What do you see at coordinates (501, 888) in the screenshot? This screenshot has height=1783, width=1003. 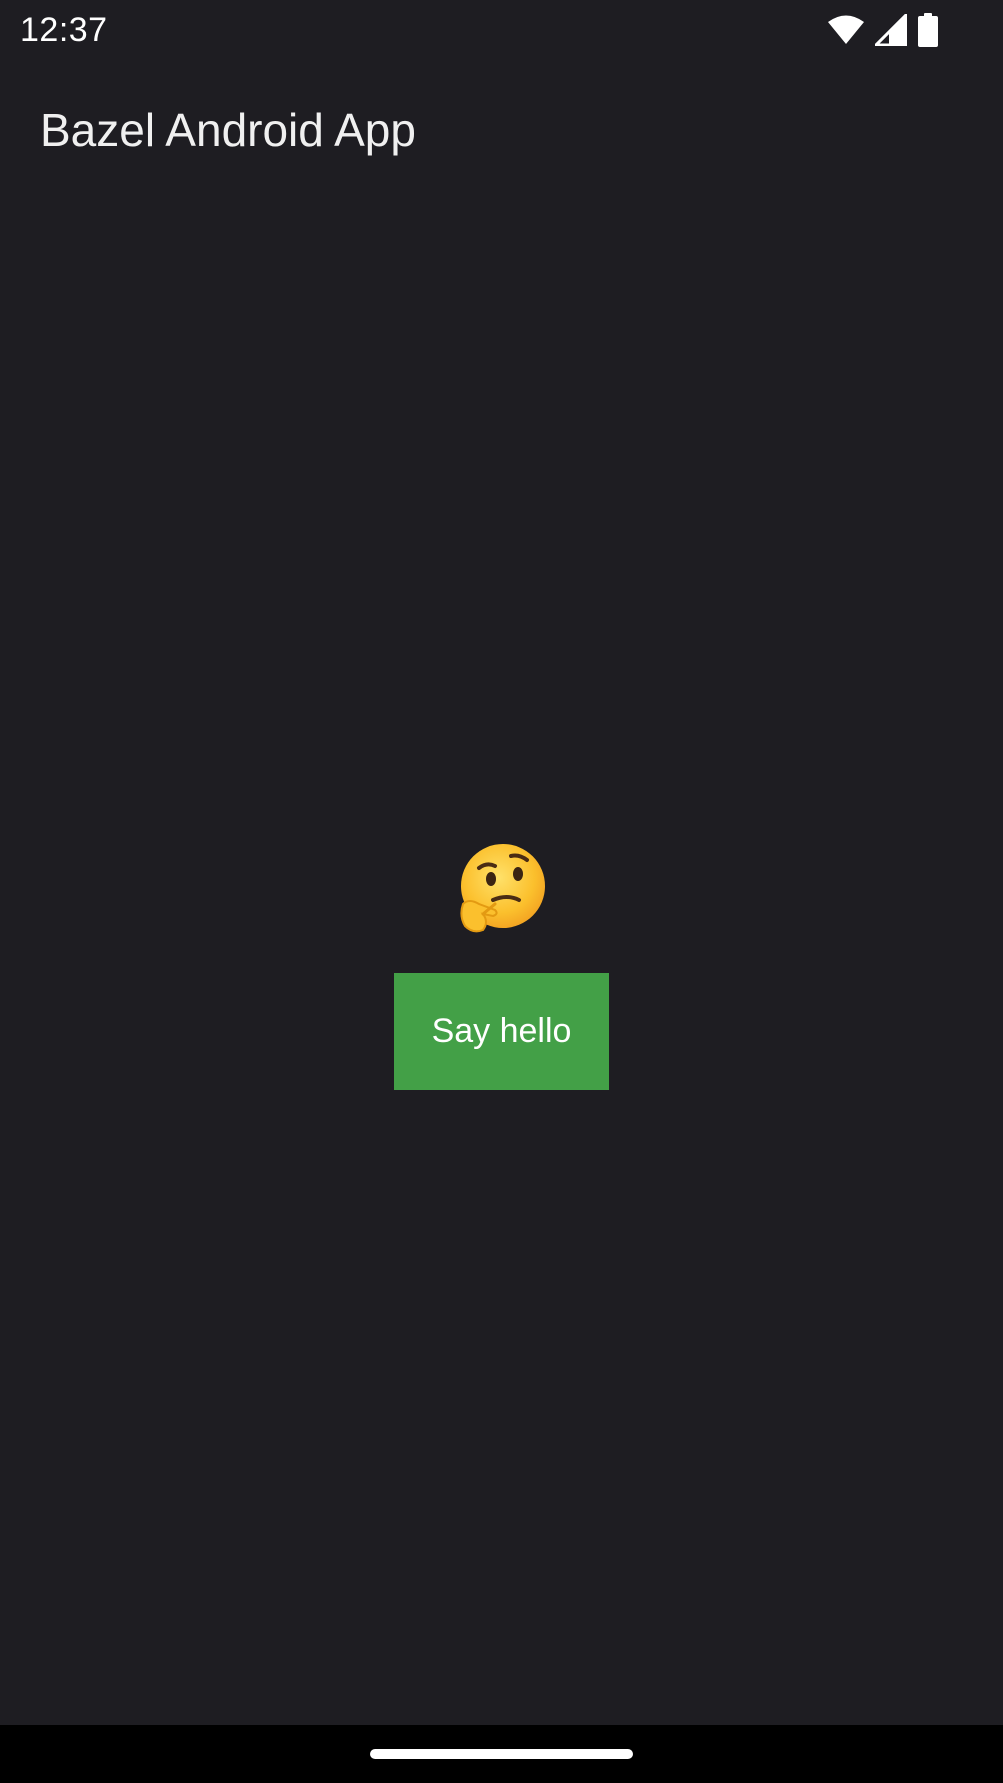 I see `thinking-face-icon` at bounding box center [501, 888].